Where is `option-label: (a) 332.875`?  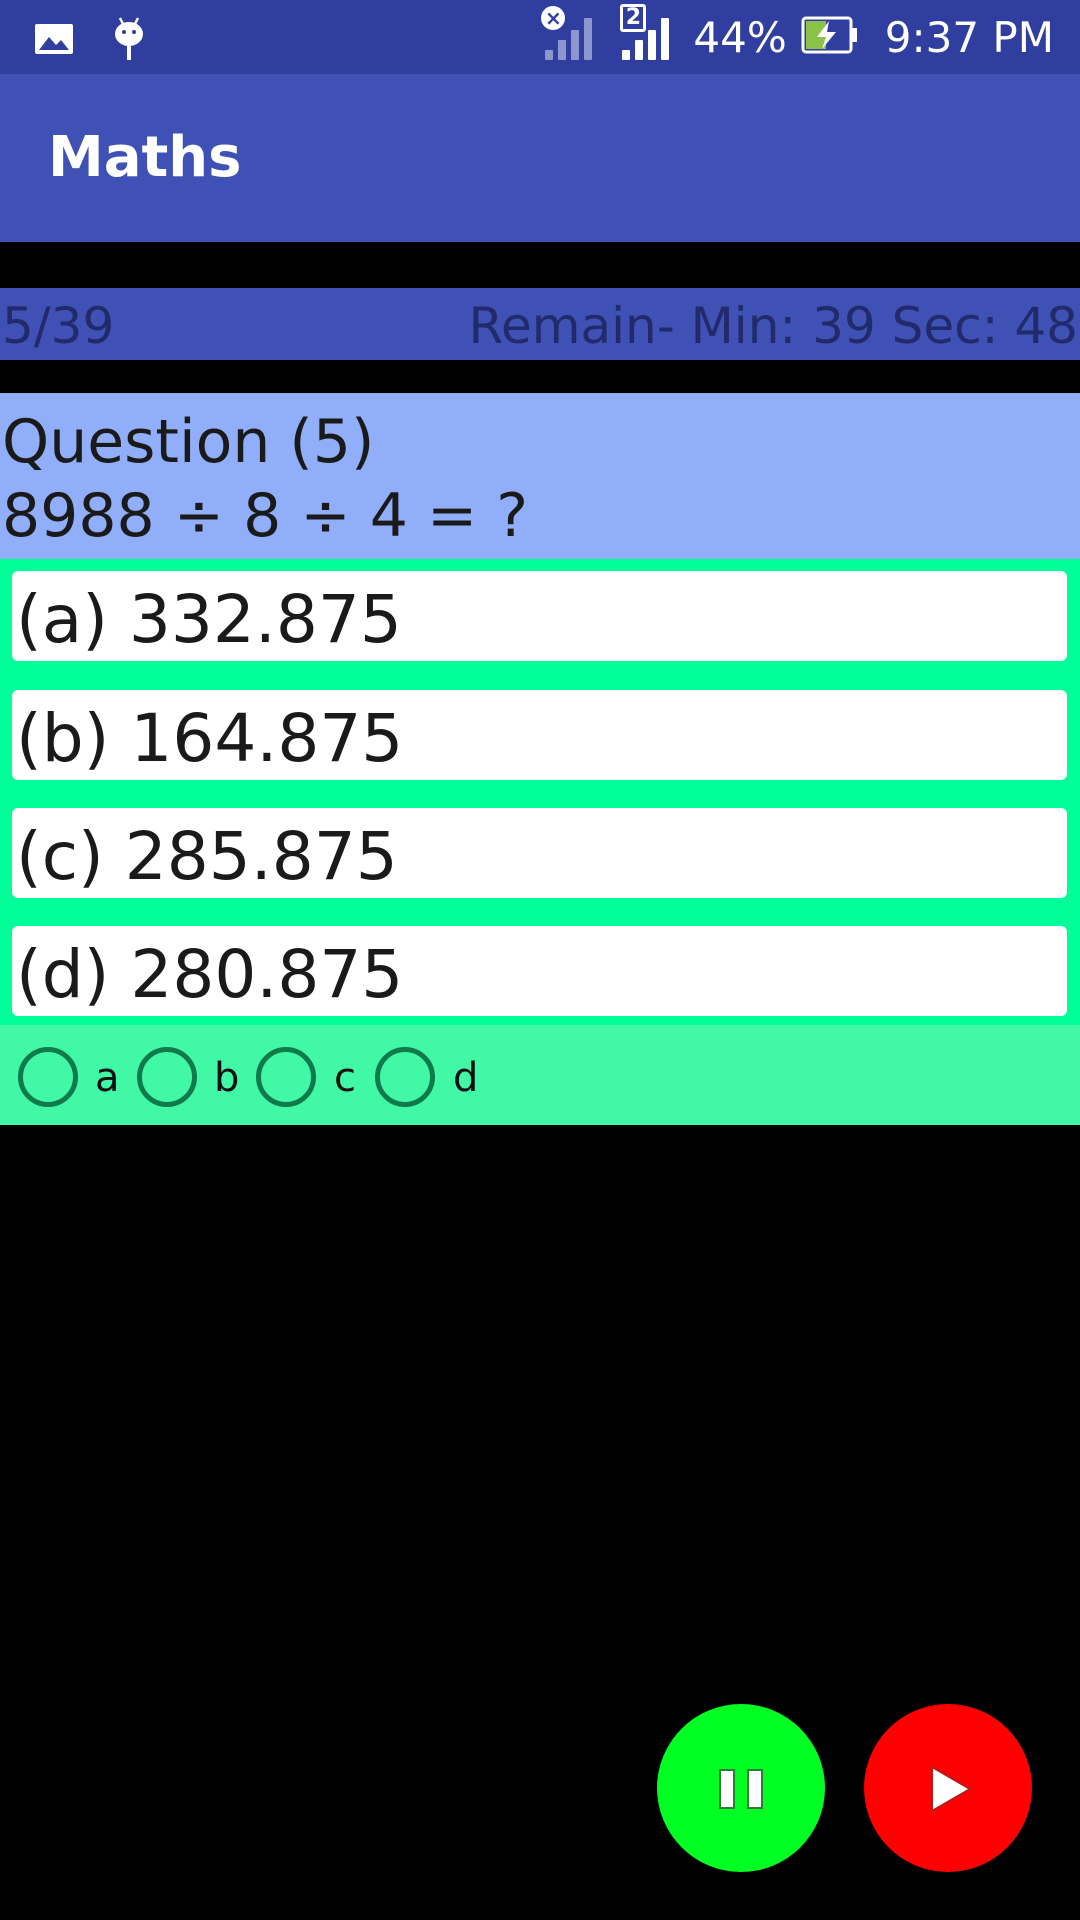 option-label: (a) 332.875 is located at coordinates (209, 619).